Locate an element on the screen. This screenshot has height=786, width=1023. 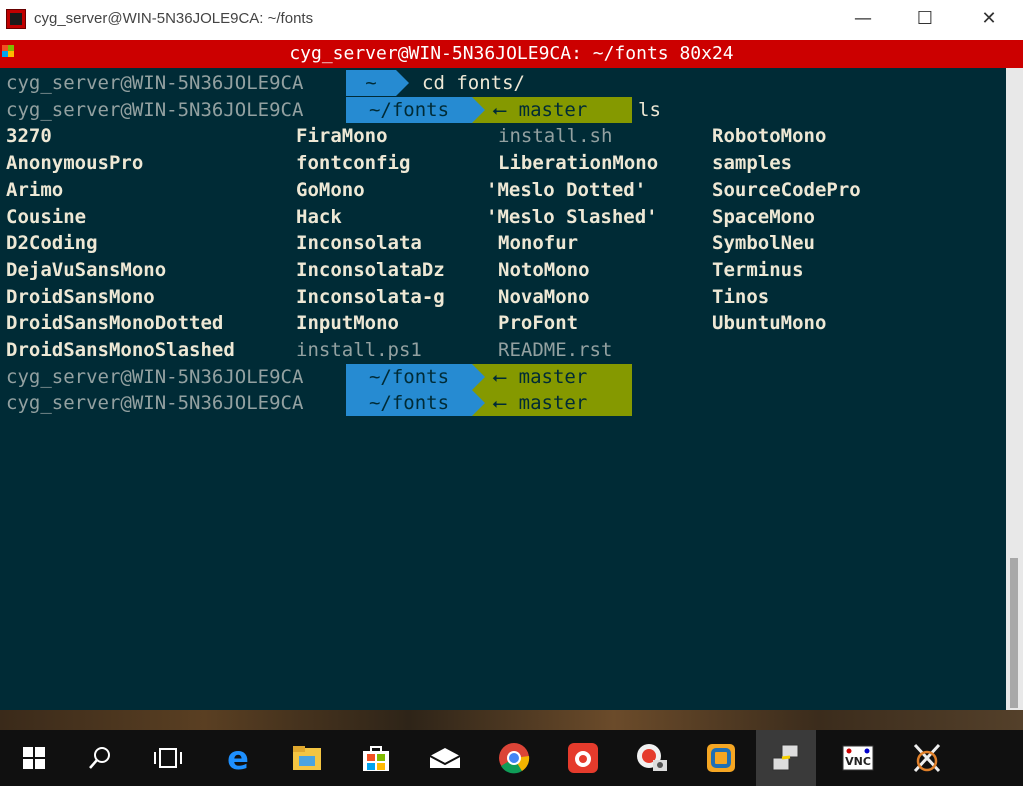
desktop-wallpaper-strip is located at coordinates (511, 720).